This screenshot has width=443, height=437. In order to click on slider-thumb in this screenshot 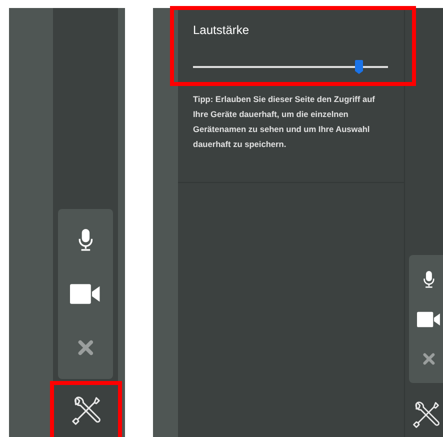, I will do `click(358, 67)`.